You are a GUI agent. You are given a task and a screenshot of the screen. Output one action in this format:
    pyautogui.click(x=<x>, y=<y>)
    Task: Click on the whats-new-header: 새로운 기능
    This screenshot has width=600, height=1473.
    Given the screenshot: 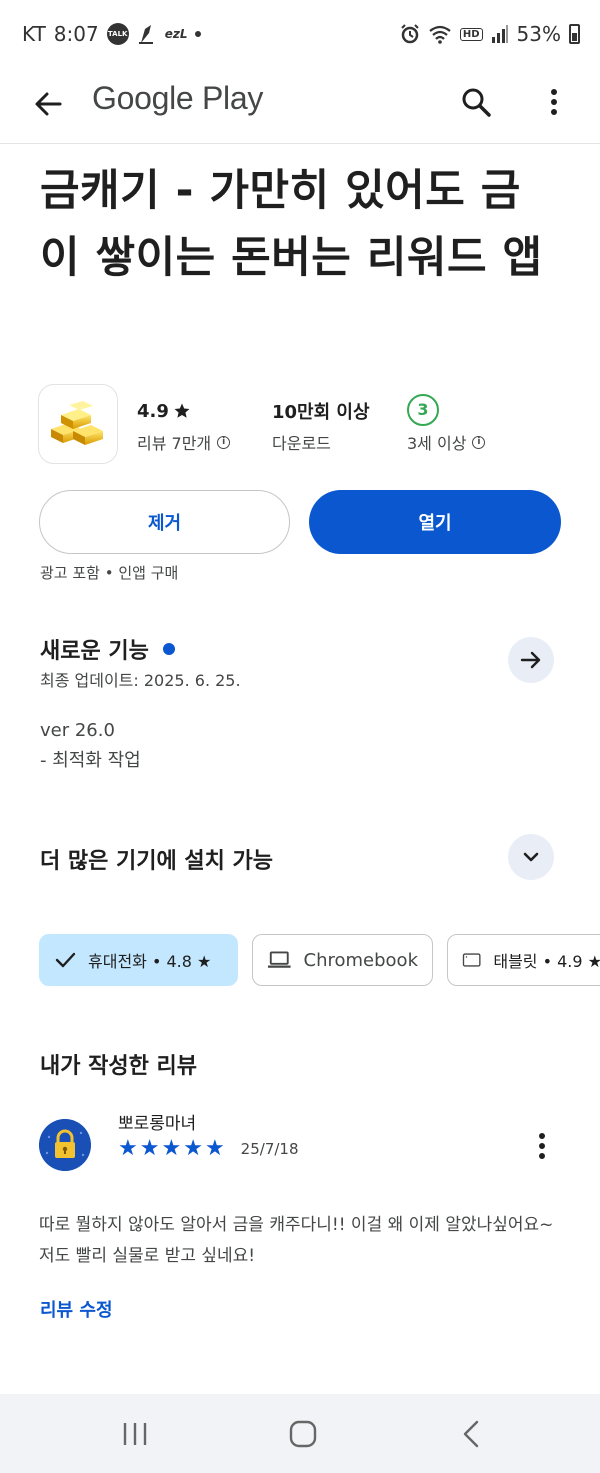 What is the action you would take?
    pyautogui.click(x=107, y=649)
    